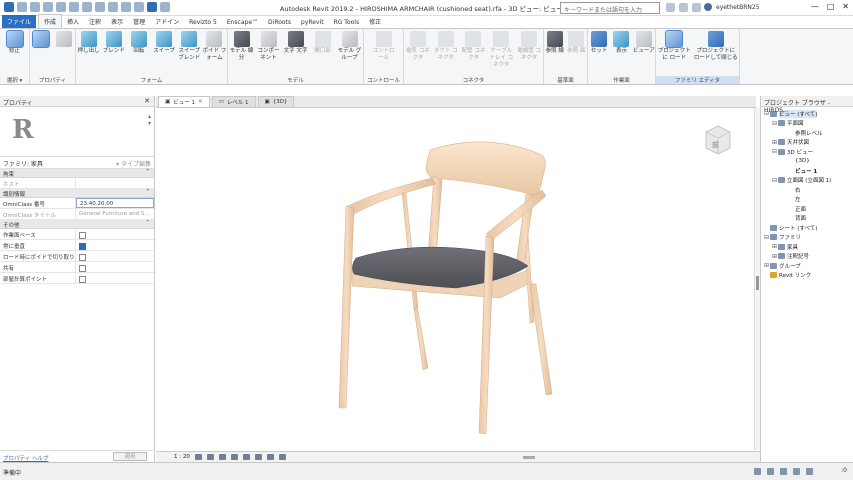 The height and width of the screenshot is (480, 853). What do you see at coordinates (184, 101) in the screenshot?
I see `tab-view-1: ▣ ビュー 1 ✕` at bounding box center [184, 101].